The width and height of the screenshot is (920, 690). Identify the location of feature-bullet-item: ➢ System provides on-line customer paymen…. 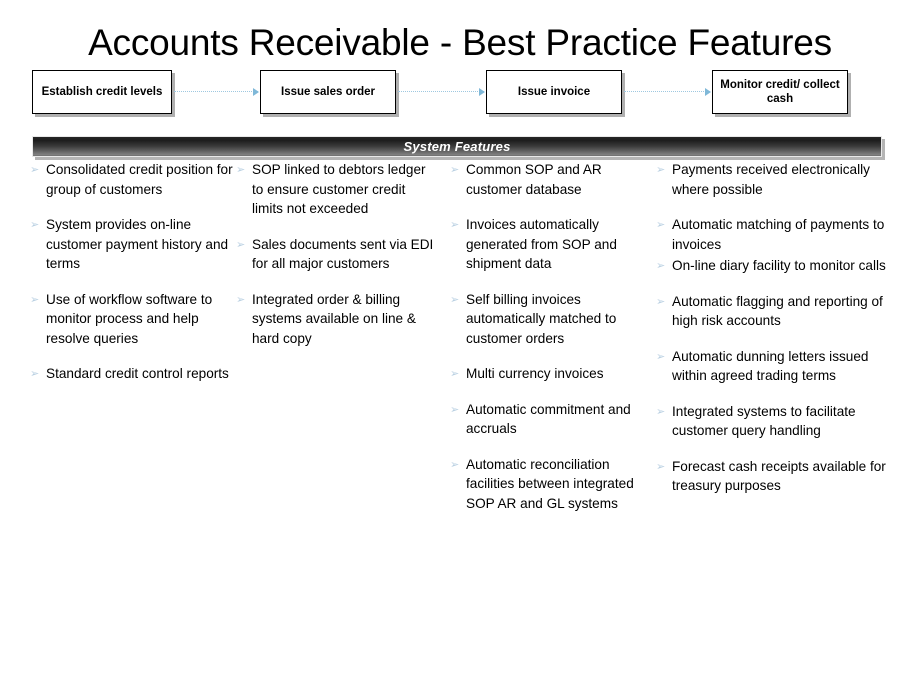
(132, 244).